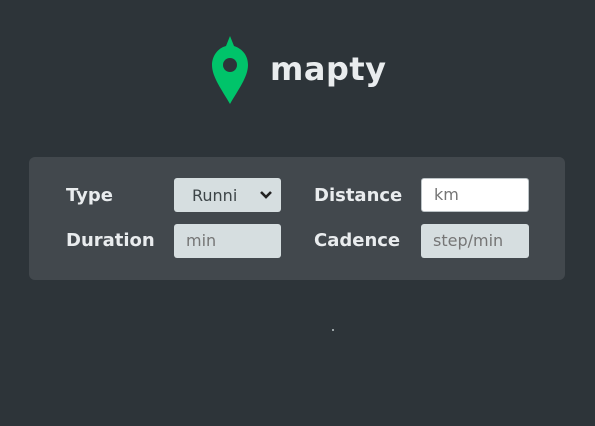 This screenshot has width=595, height=426. Describe the element at coordinates (475, 195) in the screenshot. I see `distance-input` at that location.